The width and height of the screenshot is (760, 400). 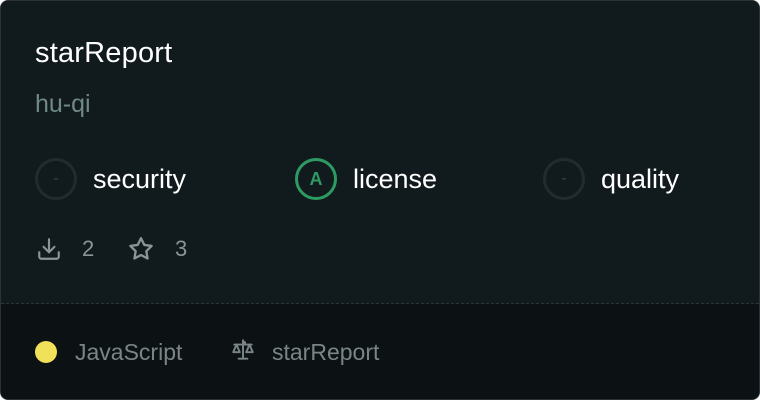 What do you see at coordinates (326, 351) in the screenshot?
I see `license-name: starReport` at bounding box center [326, 351].